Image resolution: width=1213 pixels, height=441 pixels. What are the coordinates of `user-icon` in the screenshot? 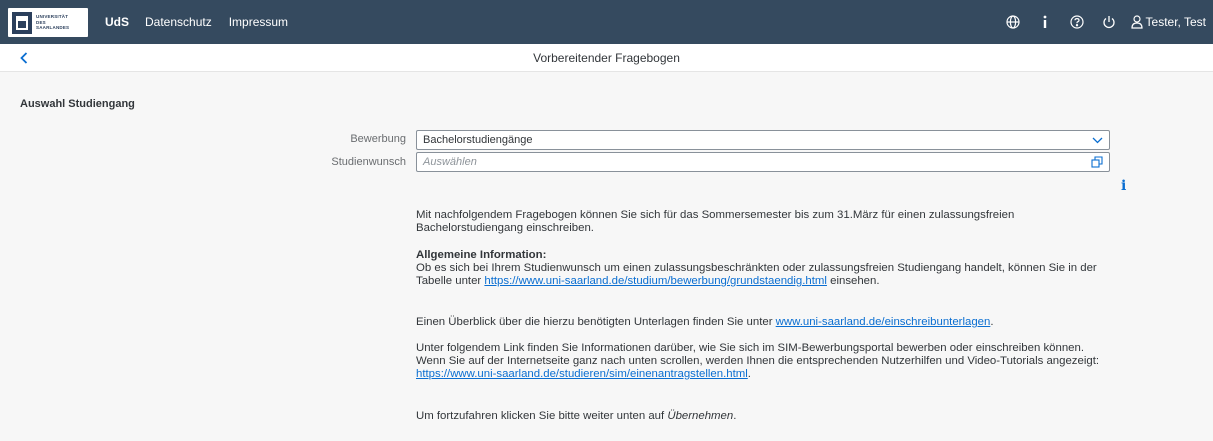 It's located at (1136, 22).